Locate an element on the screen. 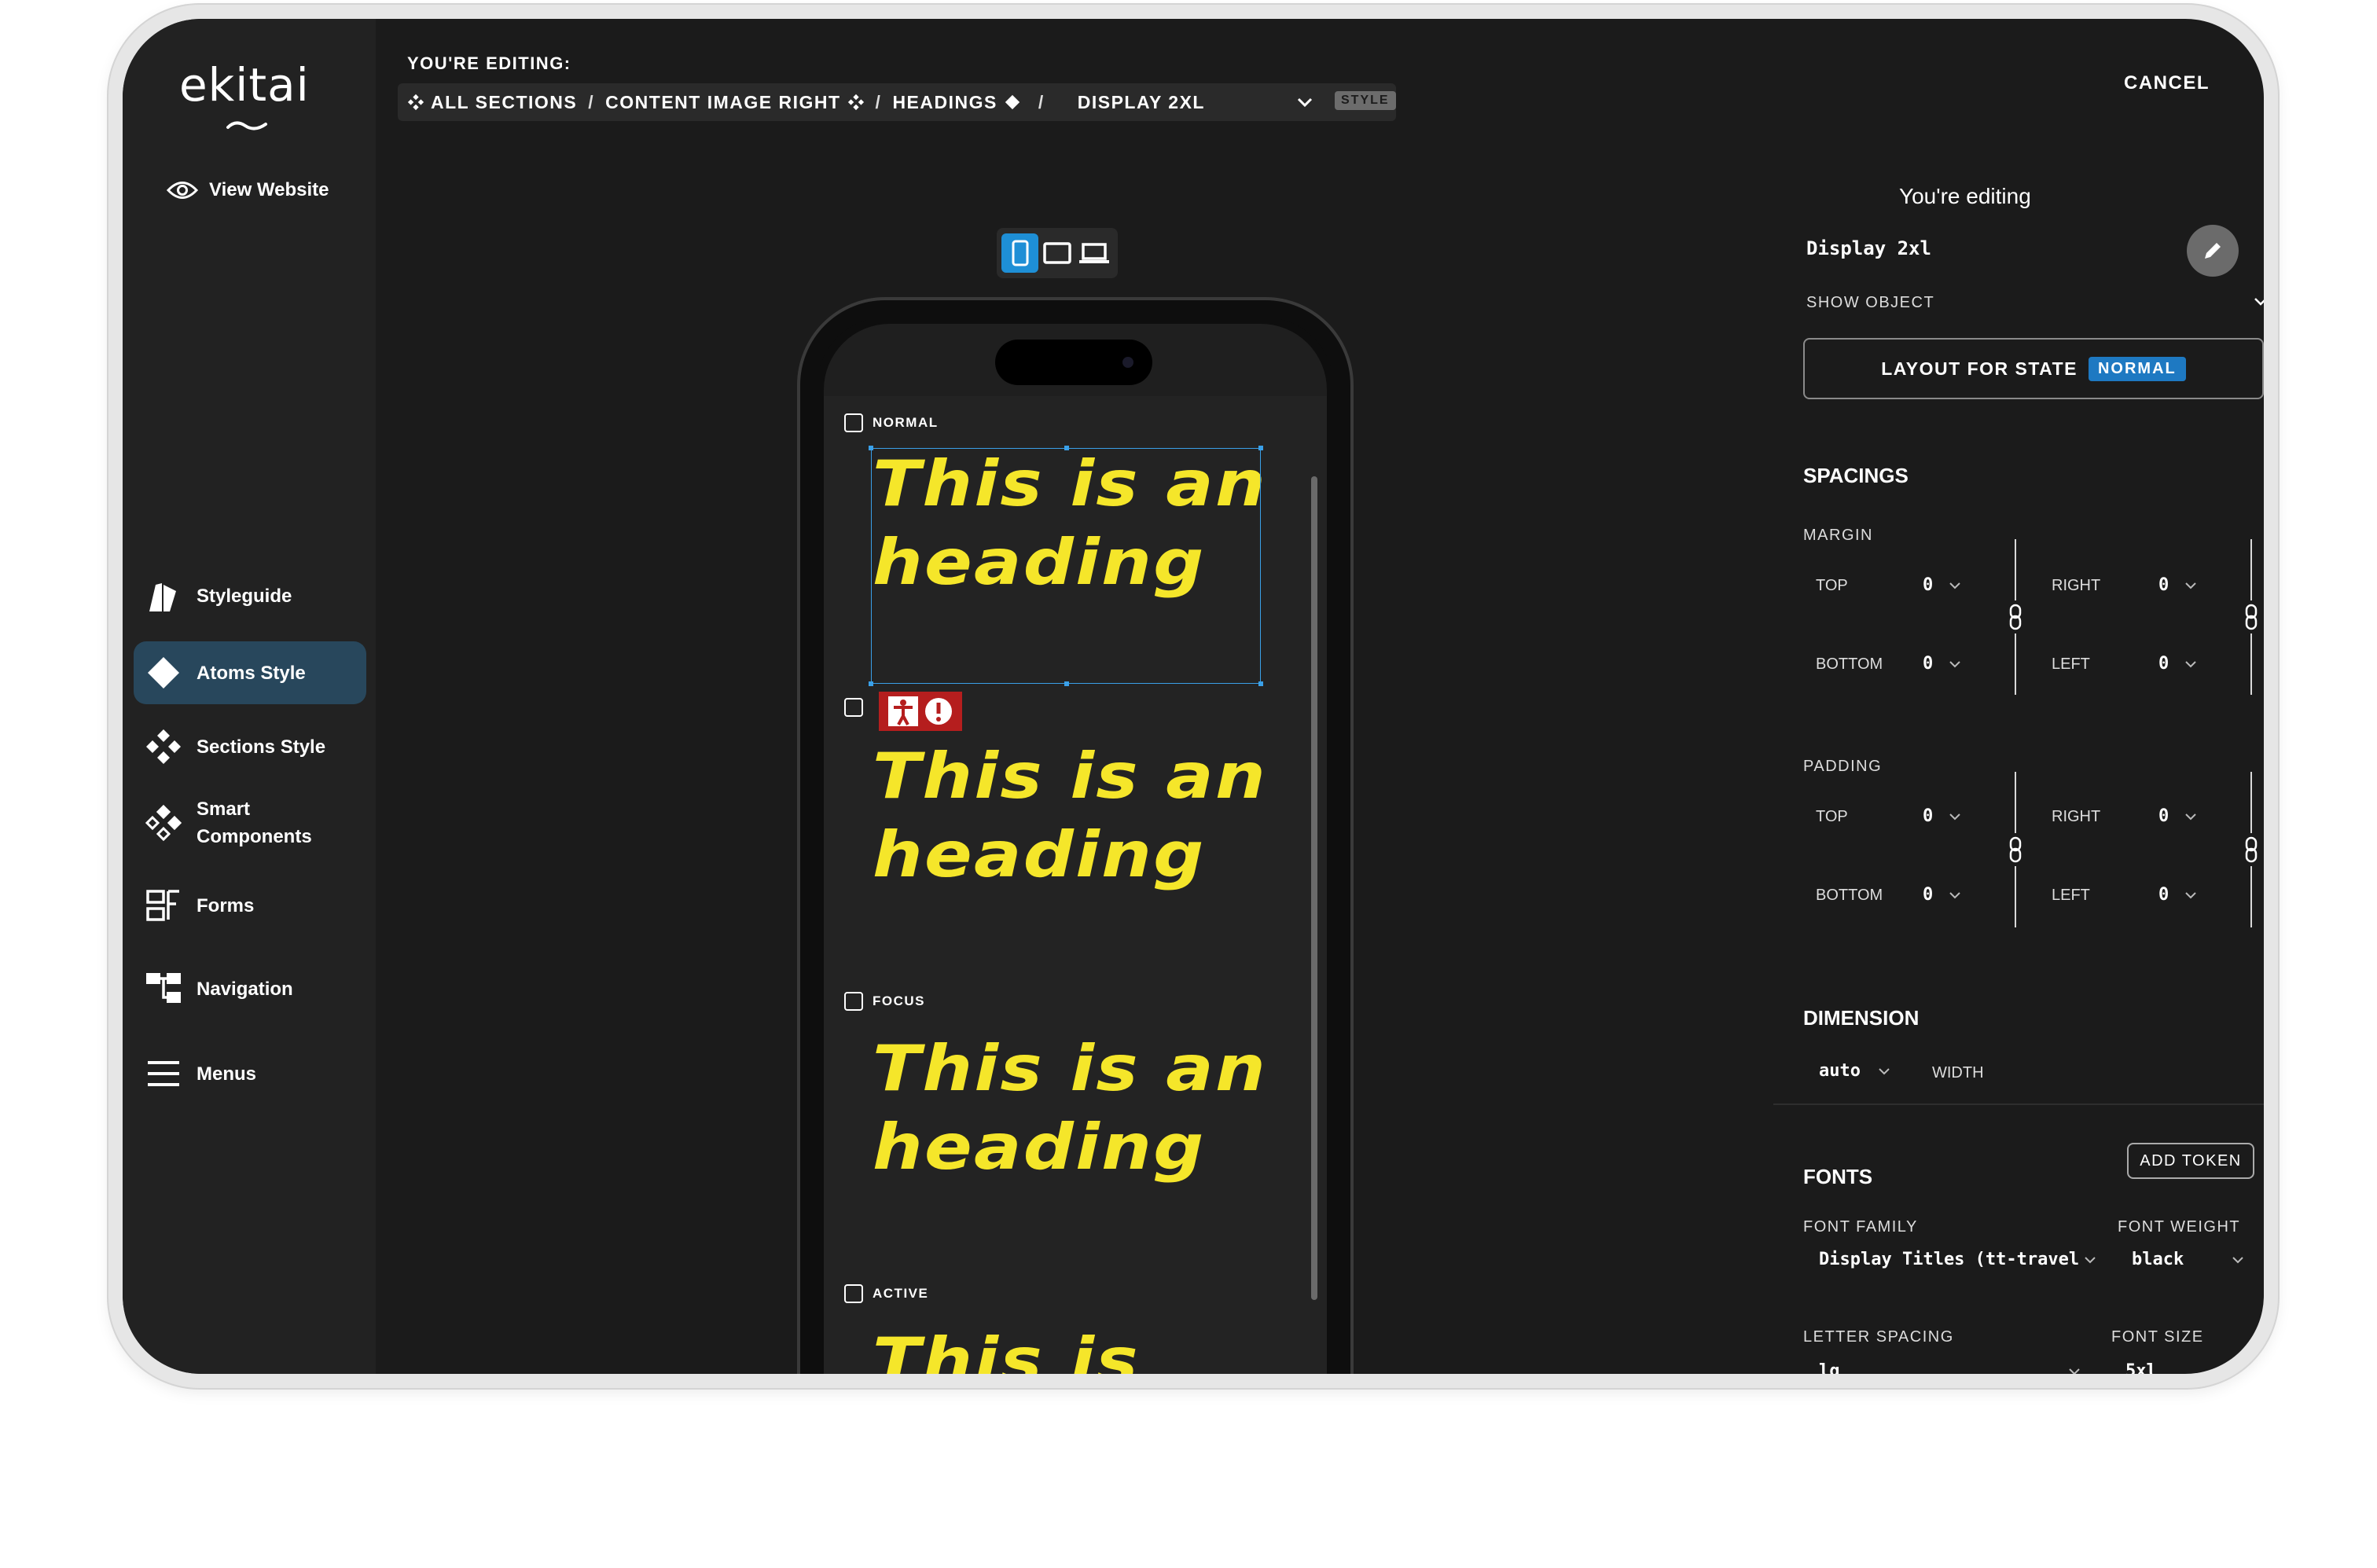 The image size is (2377, 1568). padding-right-value: 0 is located at coordinates (2163, 816).